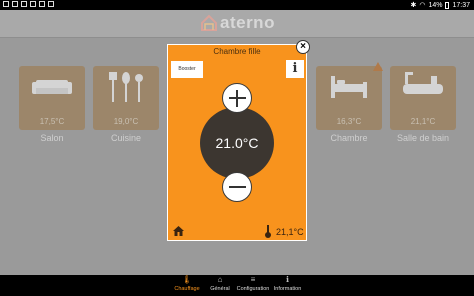 This screenshot has height=296, width=474. Describe the element at coordinates (247, 22) in the screenshot. I see `app-name: aterno` at that location.